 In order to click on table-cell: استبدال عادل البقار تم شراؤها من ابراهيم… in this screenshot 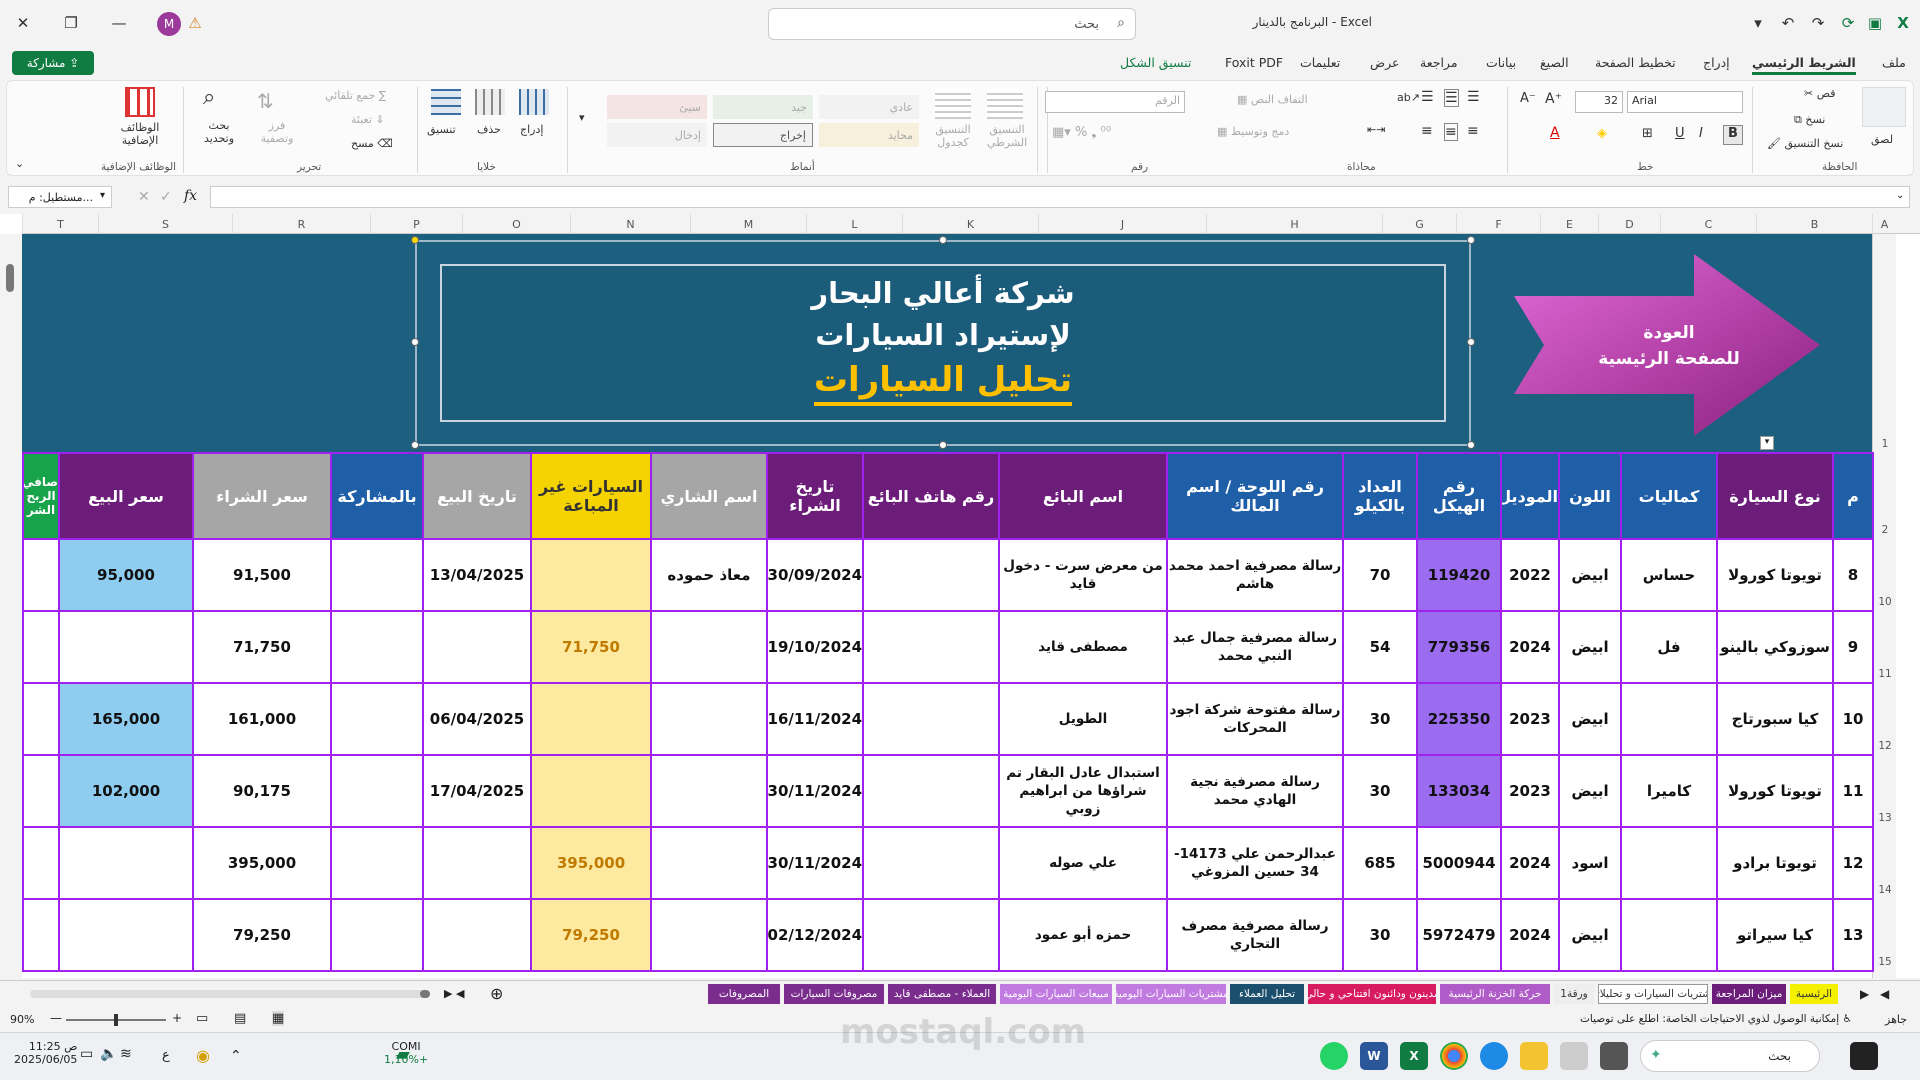, I will do `click(1083, 791)`.